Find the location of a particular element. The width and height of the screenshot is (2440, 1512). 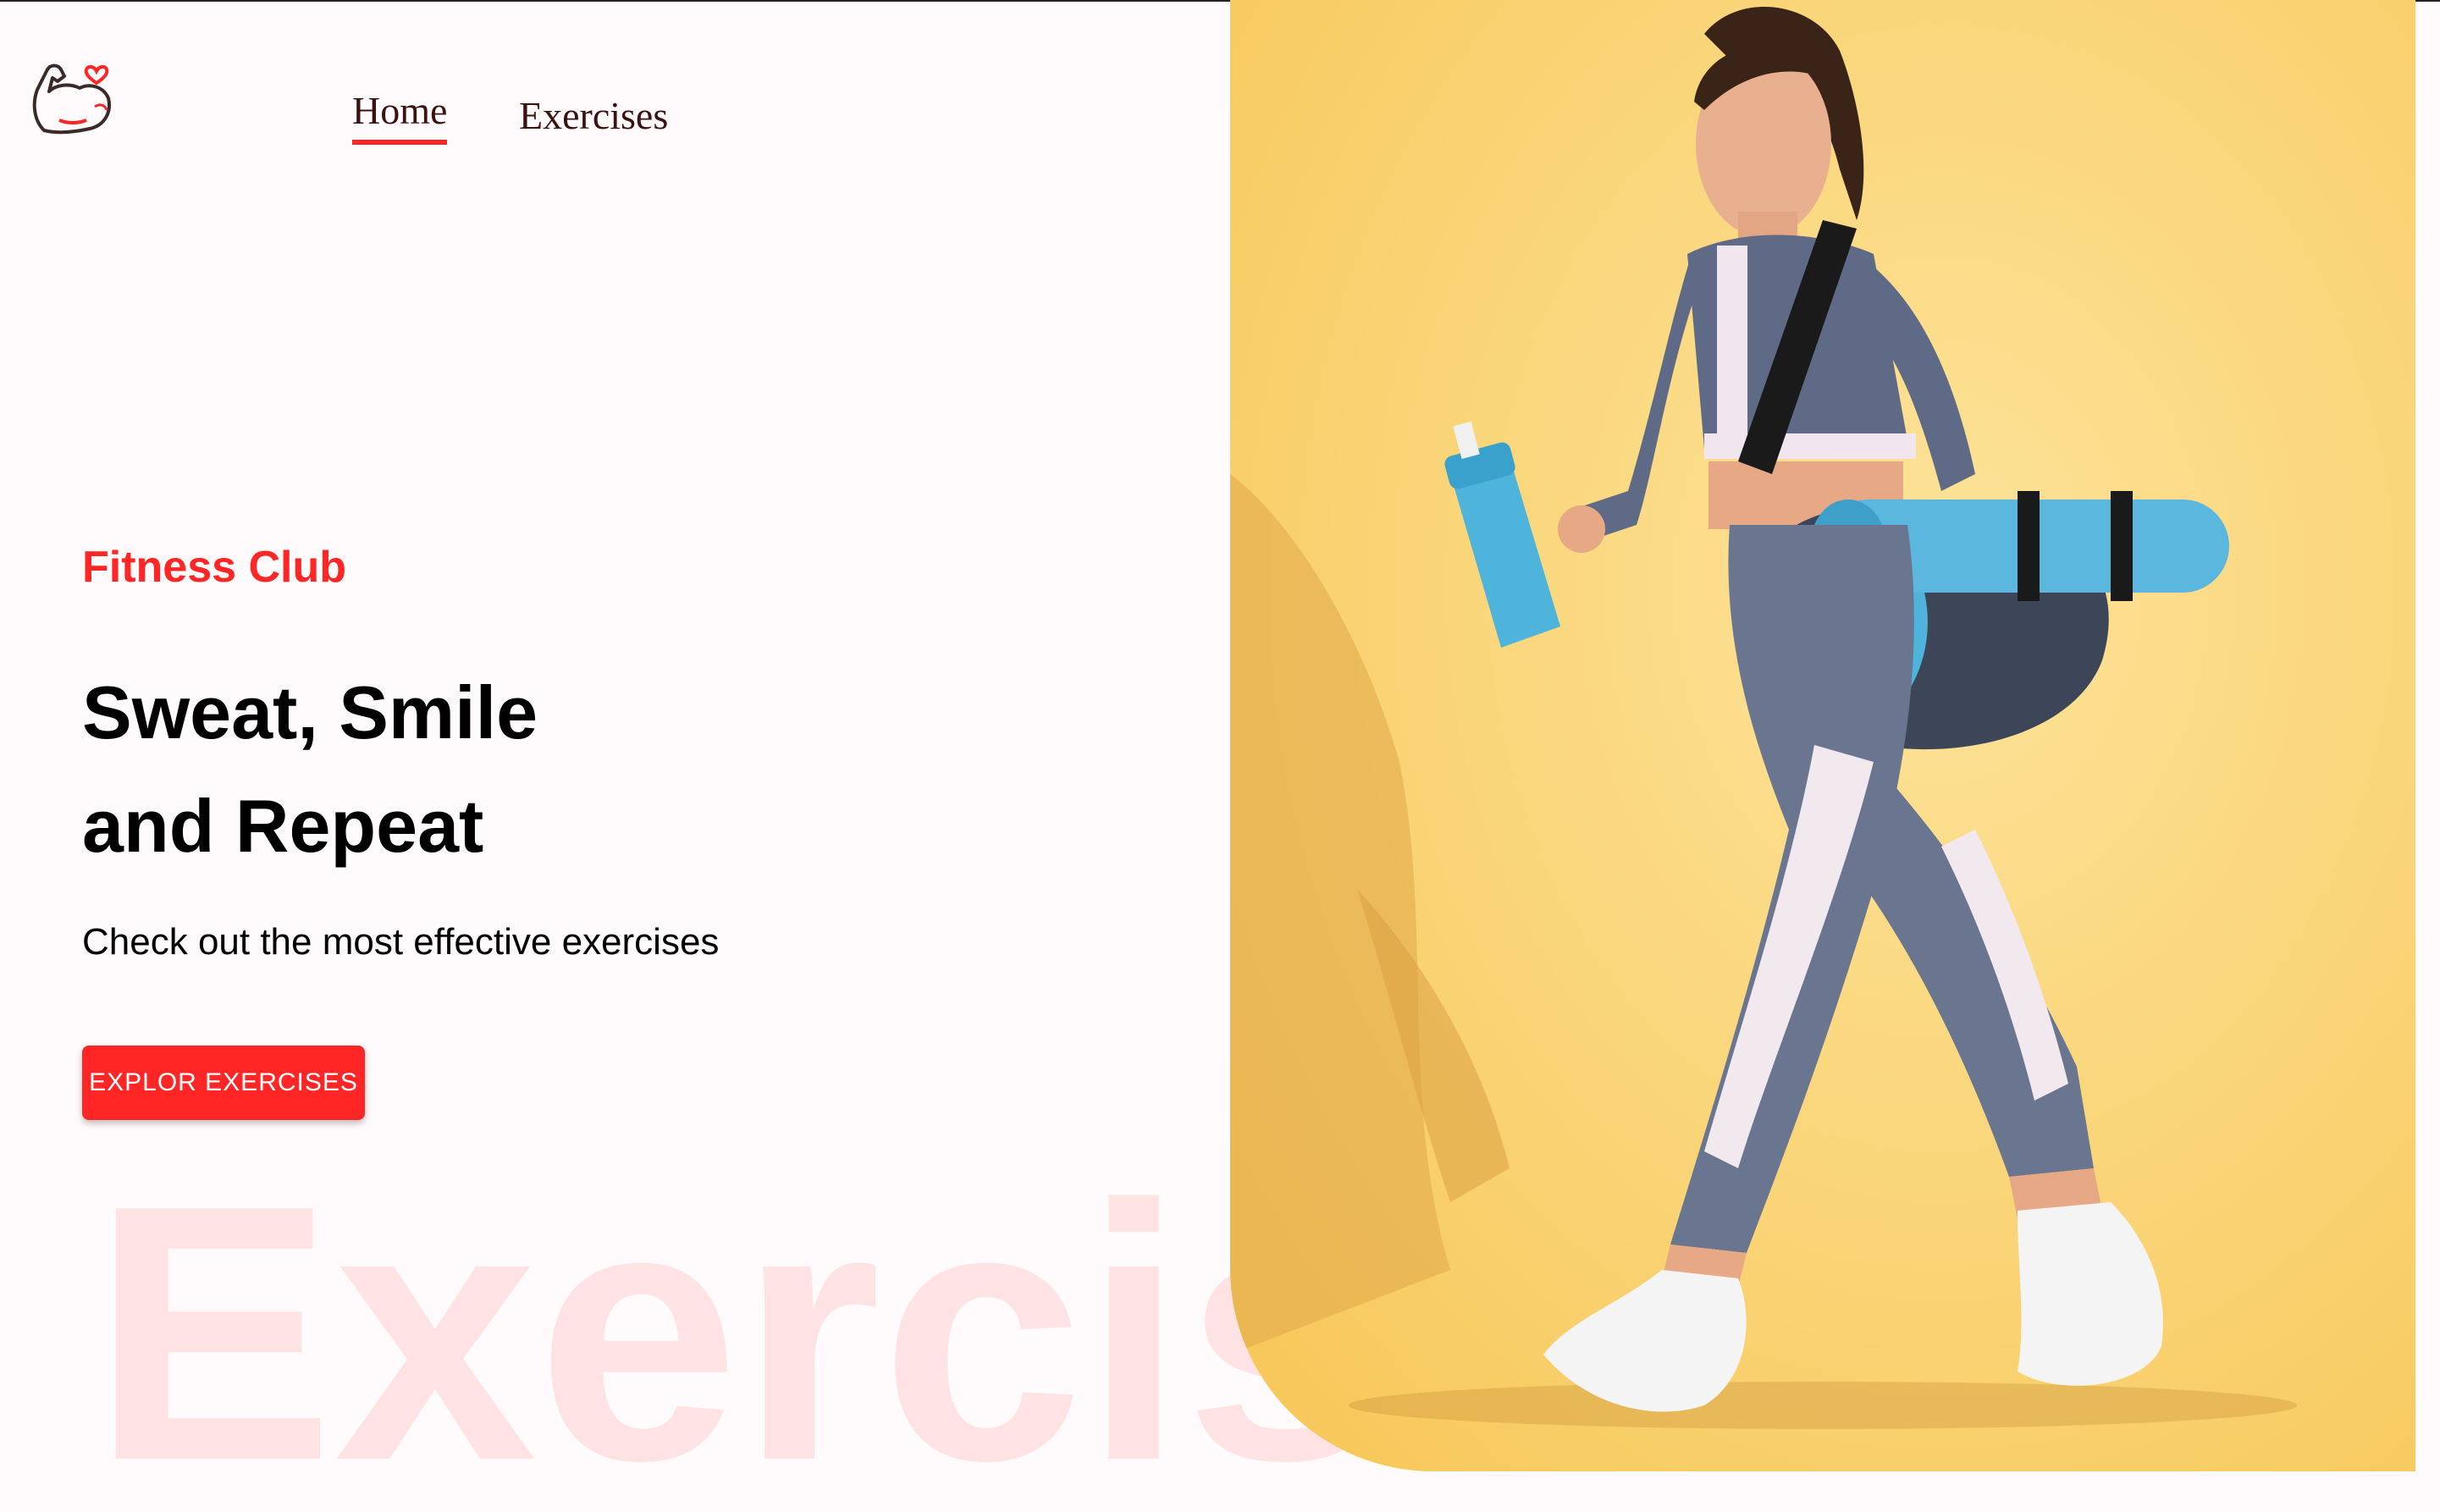

background-watermark-text: Exercis is located at coordinates (739, 1321).